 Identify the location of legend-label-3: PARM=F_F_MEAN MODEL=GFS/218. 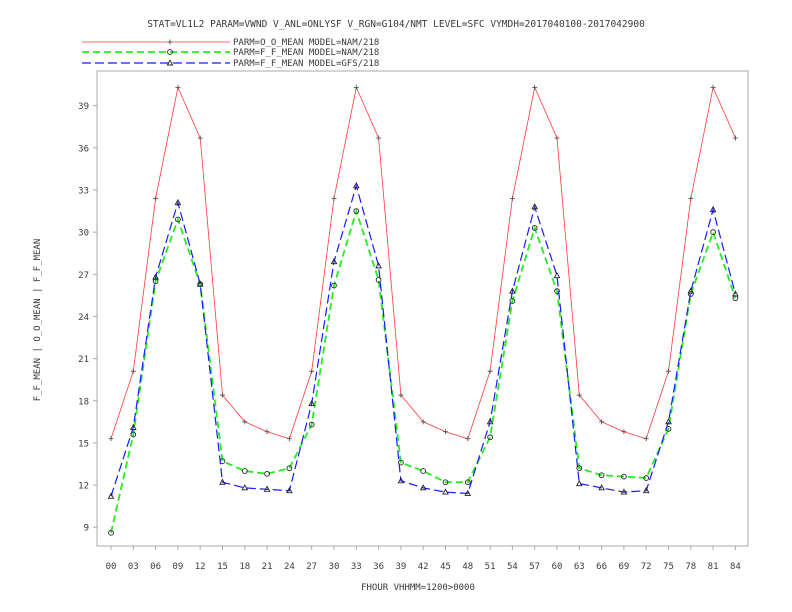
(306, 64).